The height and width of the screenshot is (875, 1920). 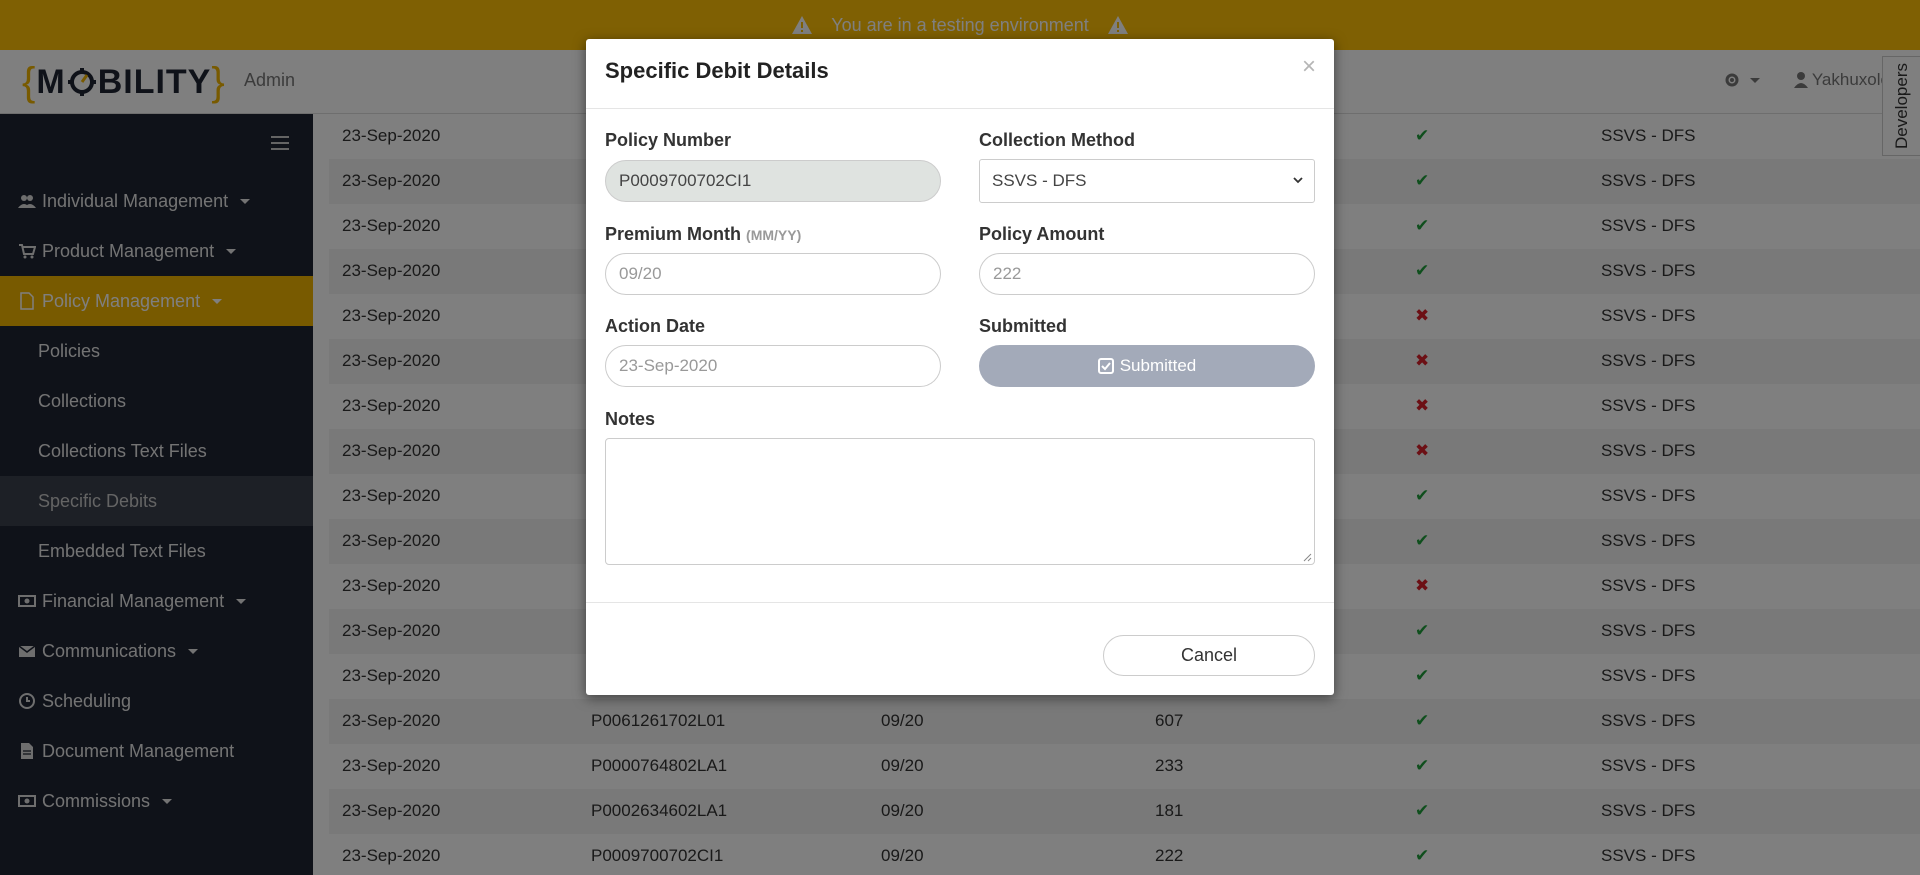 What do you see at coordinates (960, 501) in the screenshot?
I see `notes-textarea` at bounding box center [960, 501].